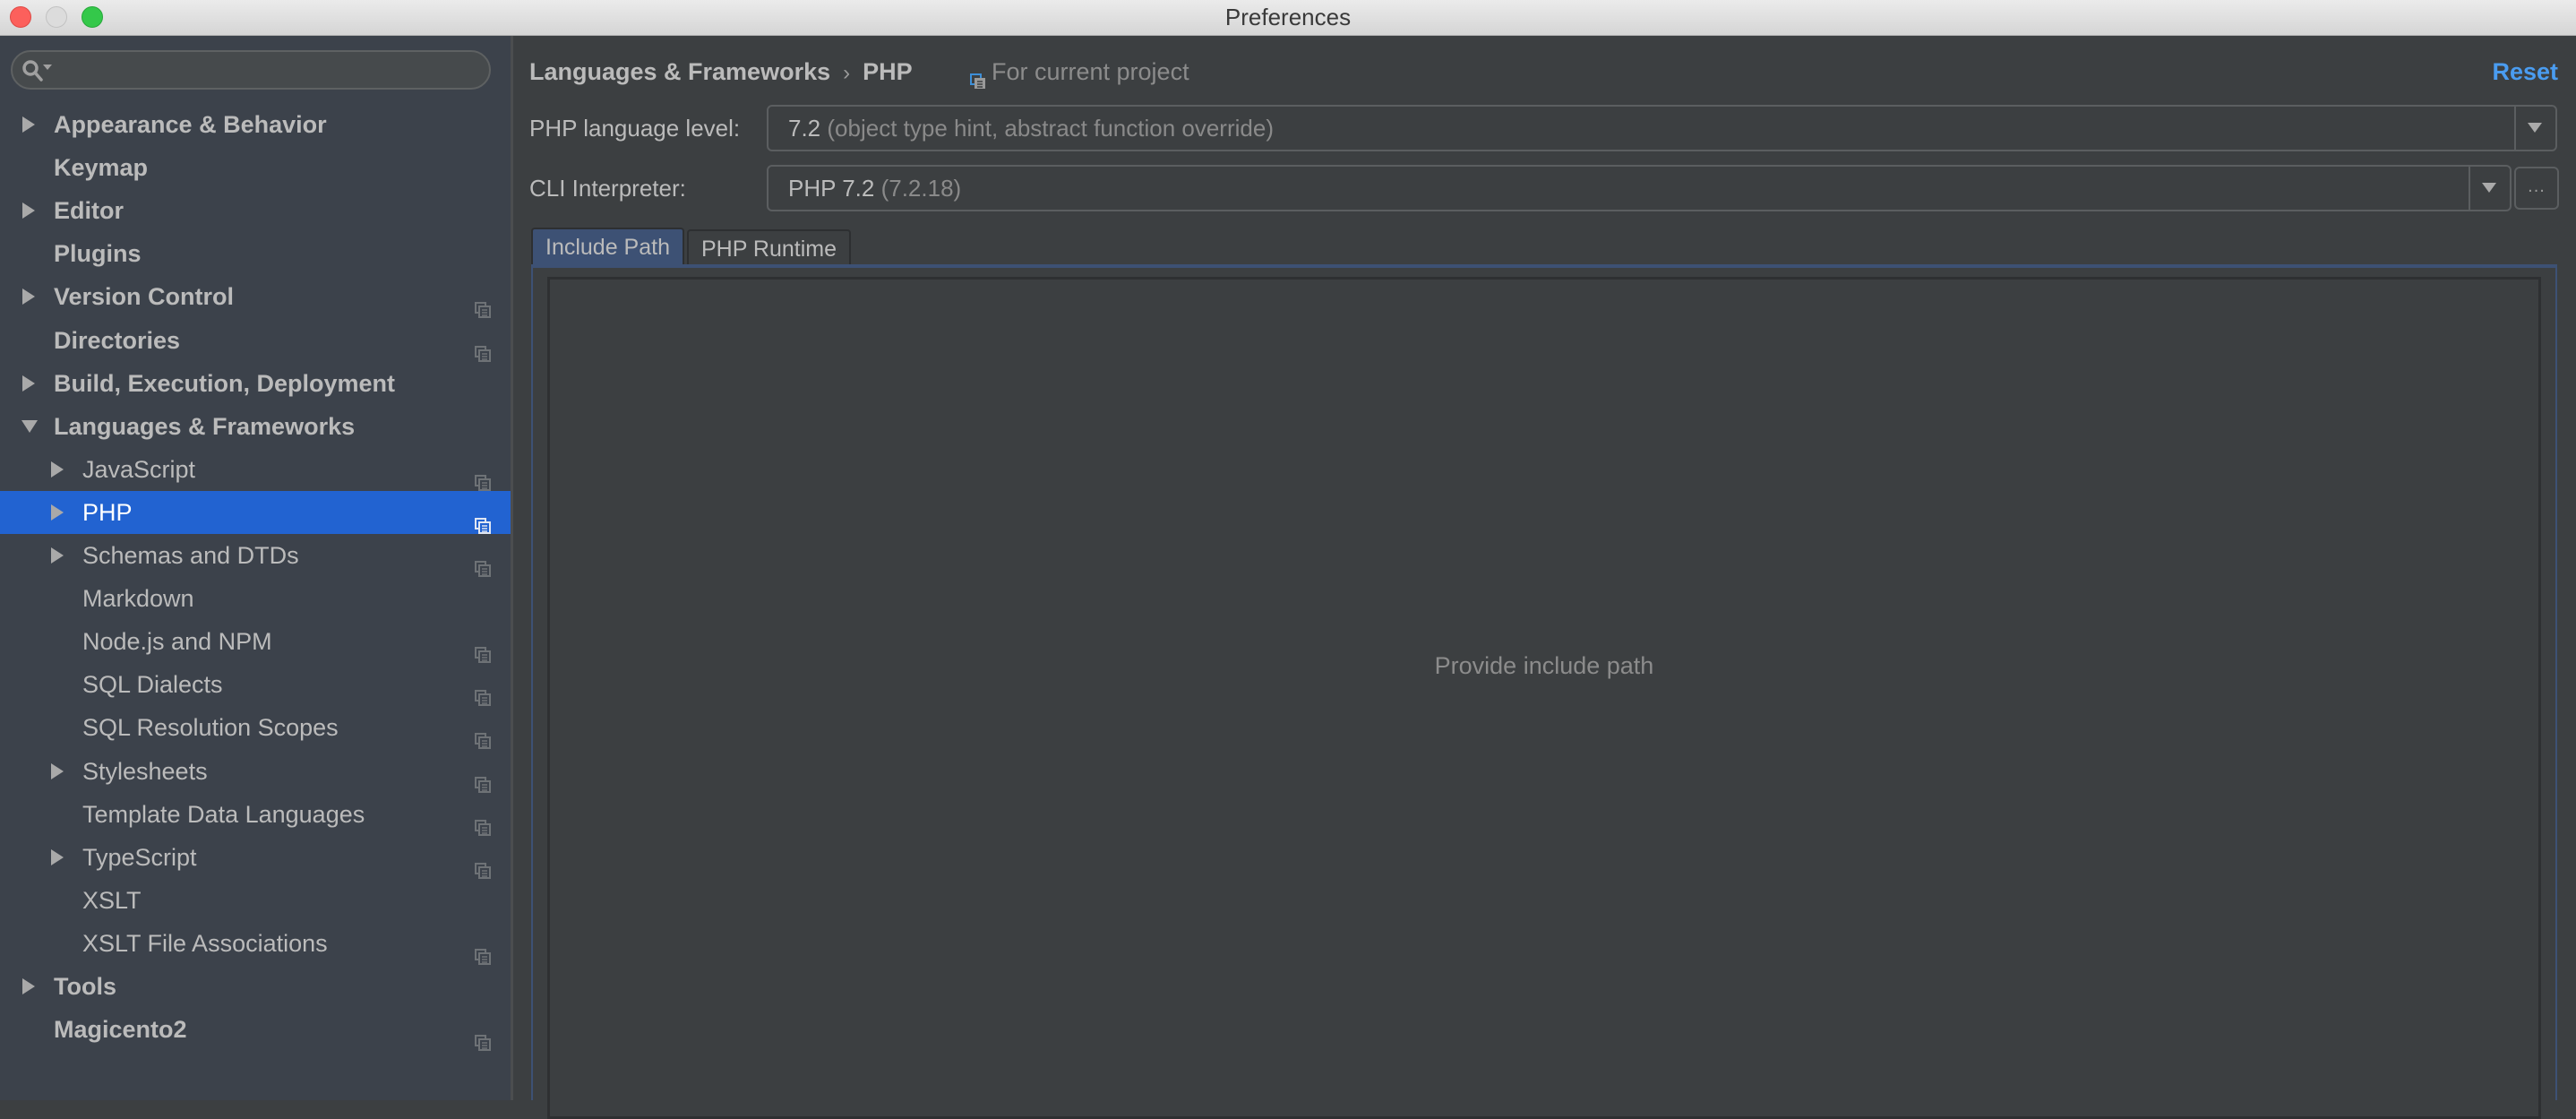 This screenshot has width=2576, height=1119. Describe the element at coordinates (635, 129) in the screenshot. I see `language-level-label: PHP language level:` at that location.